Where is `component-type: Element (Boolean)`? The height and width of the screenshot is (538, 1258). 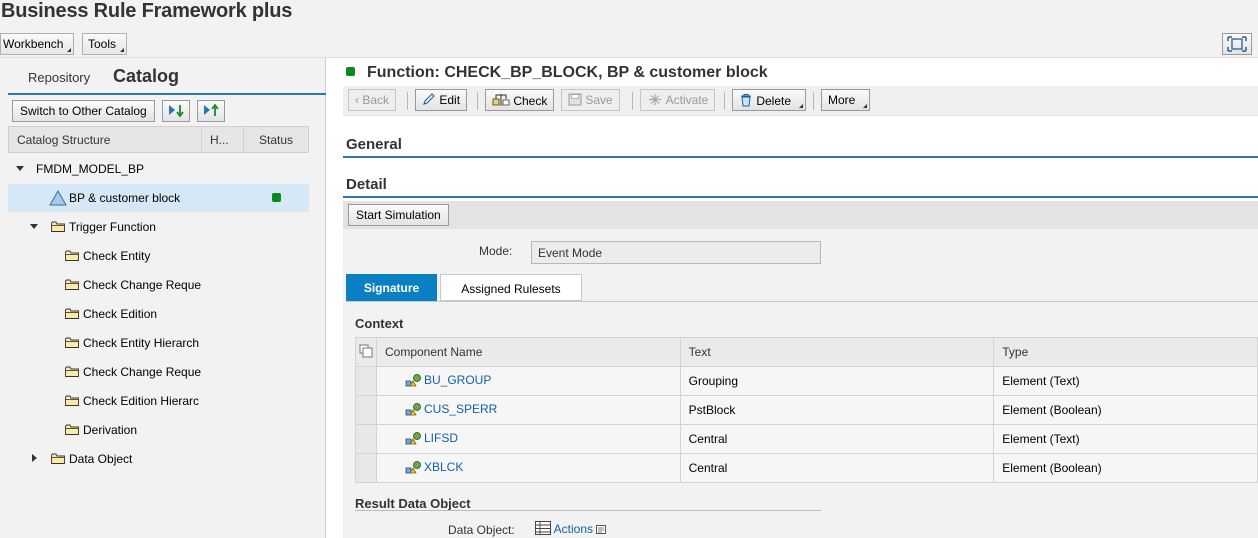 component-type: Element (Boolean) is located at coordinates (1125, 410).